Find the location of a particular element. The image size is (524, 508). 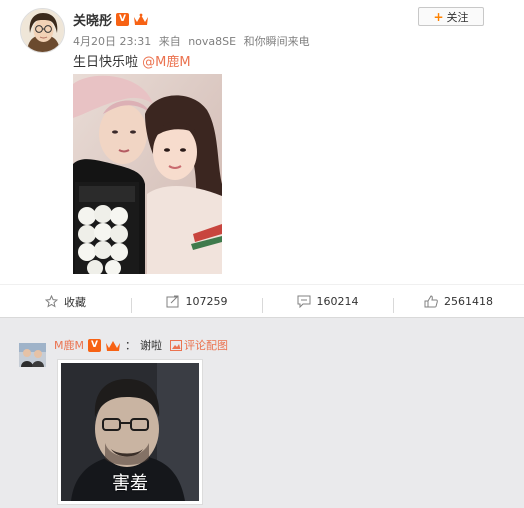

repost-count: 107259 is located at coordinates (206, 301).